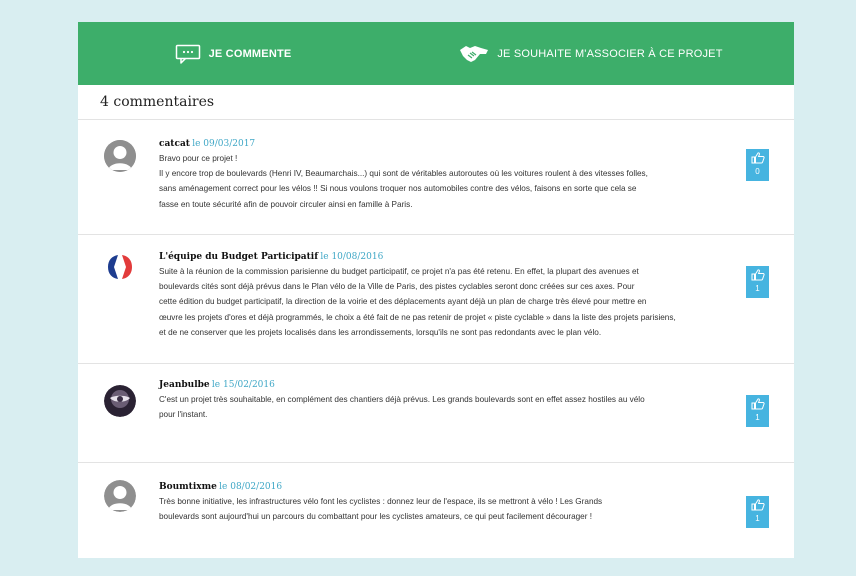 This screenshot has width=856, height=576. I want to click on comment-author: L'équipe du Budget Participatif, so click(239, 257).